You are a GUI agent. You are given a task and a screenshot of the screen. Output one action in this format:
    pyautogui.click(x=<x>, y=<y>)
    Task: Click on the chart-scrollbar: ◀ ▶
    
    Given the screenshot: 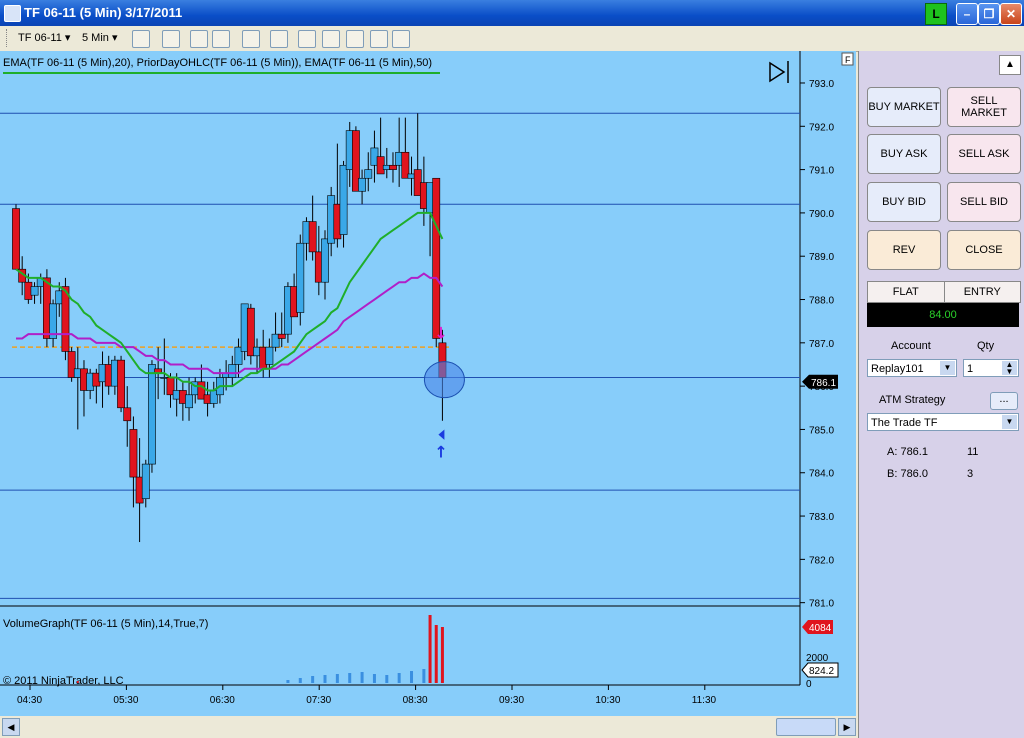 What is the action you would take?
    pyautogui.click(x=428, y=726)
    